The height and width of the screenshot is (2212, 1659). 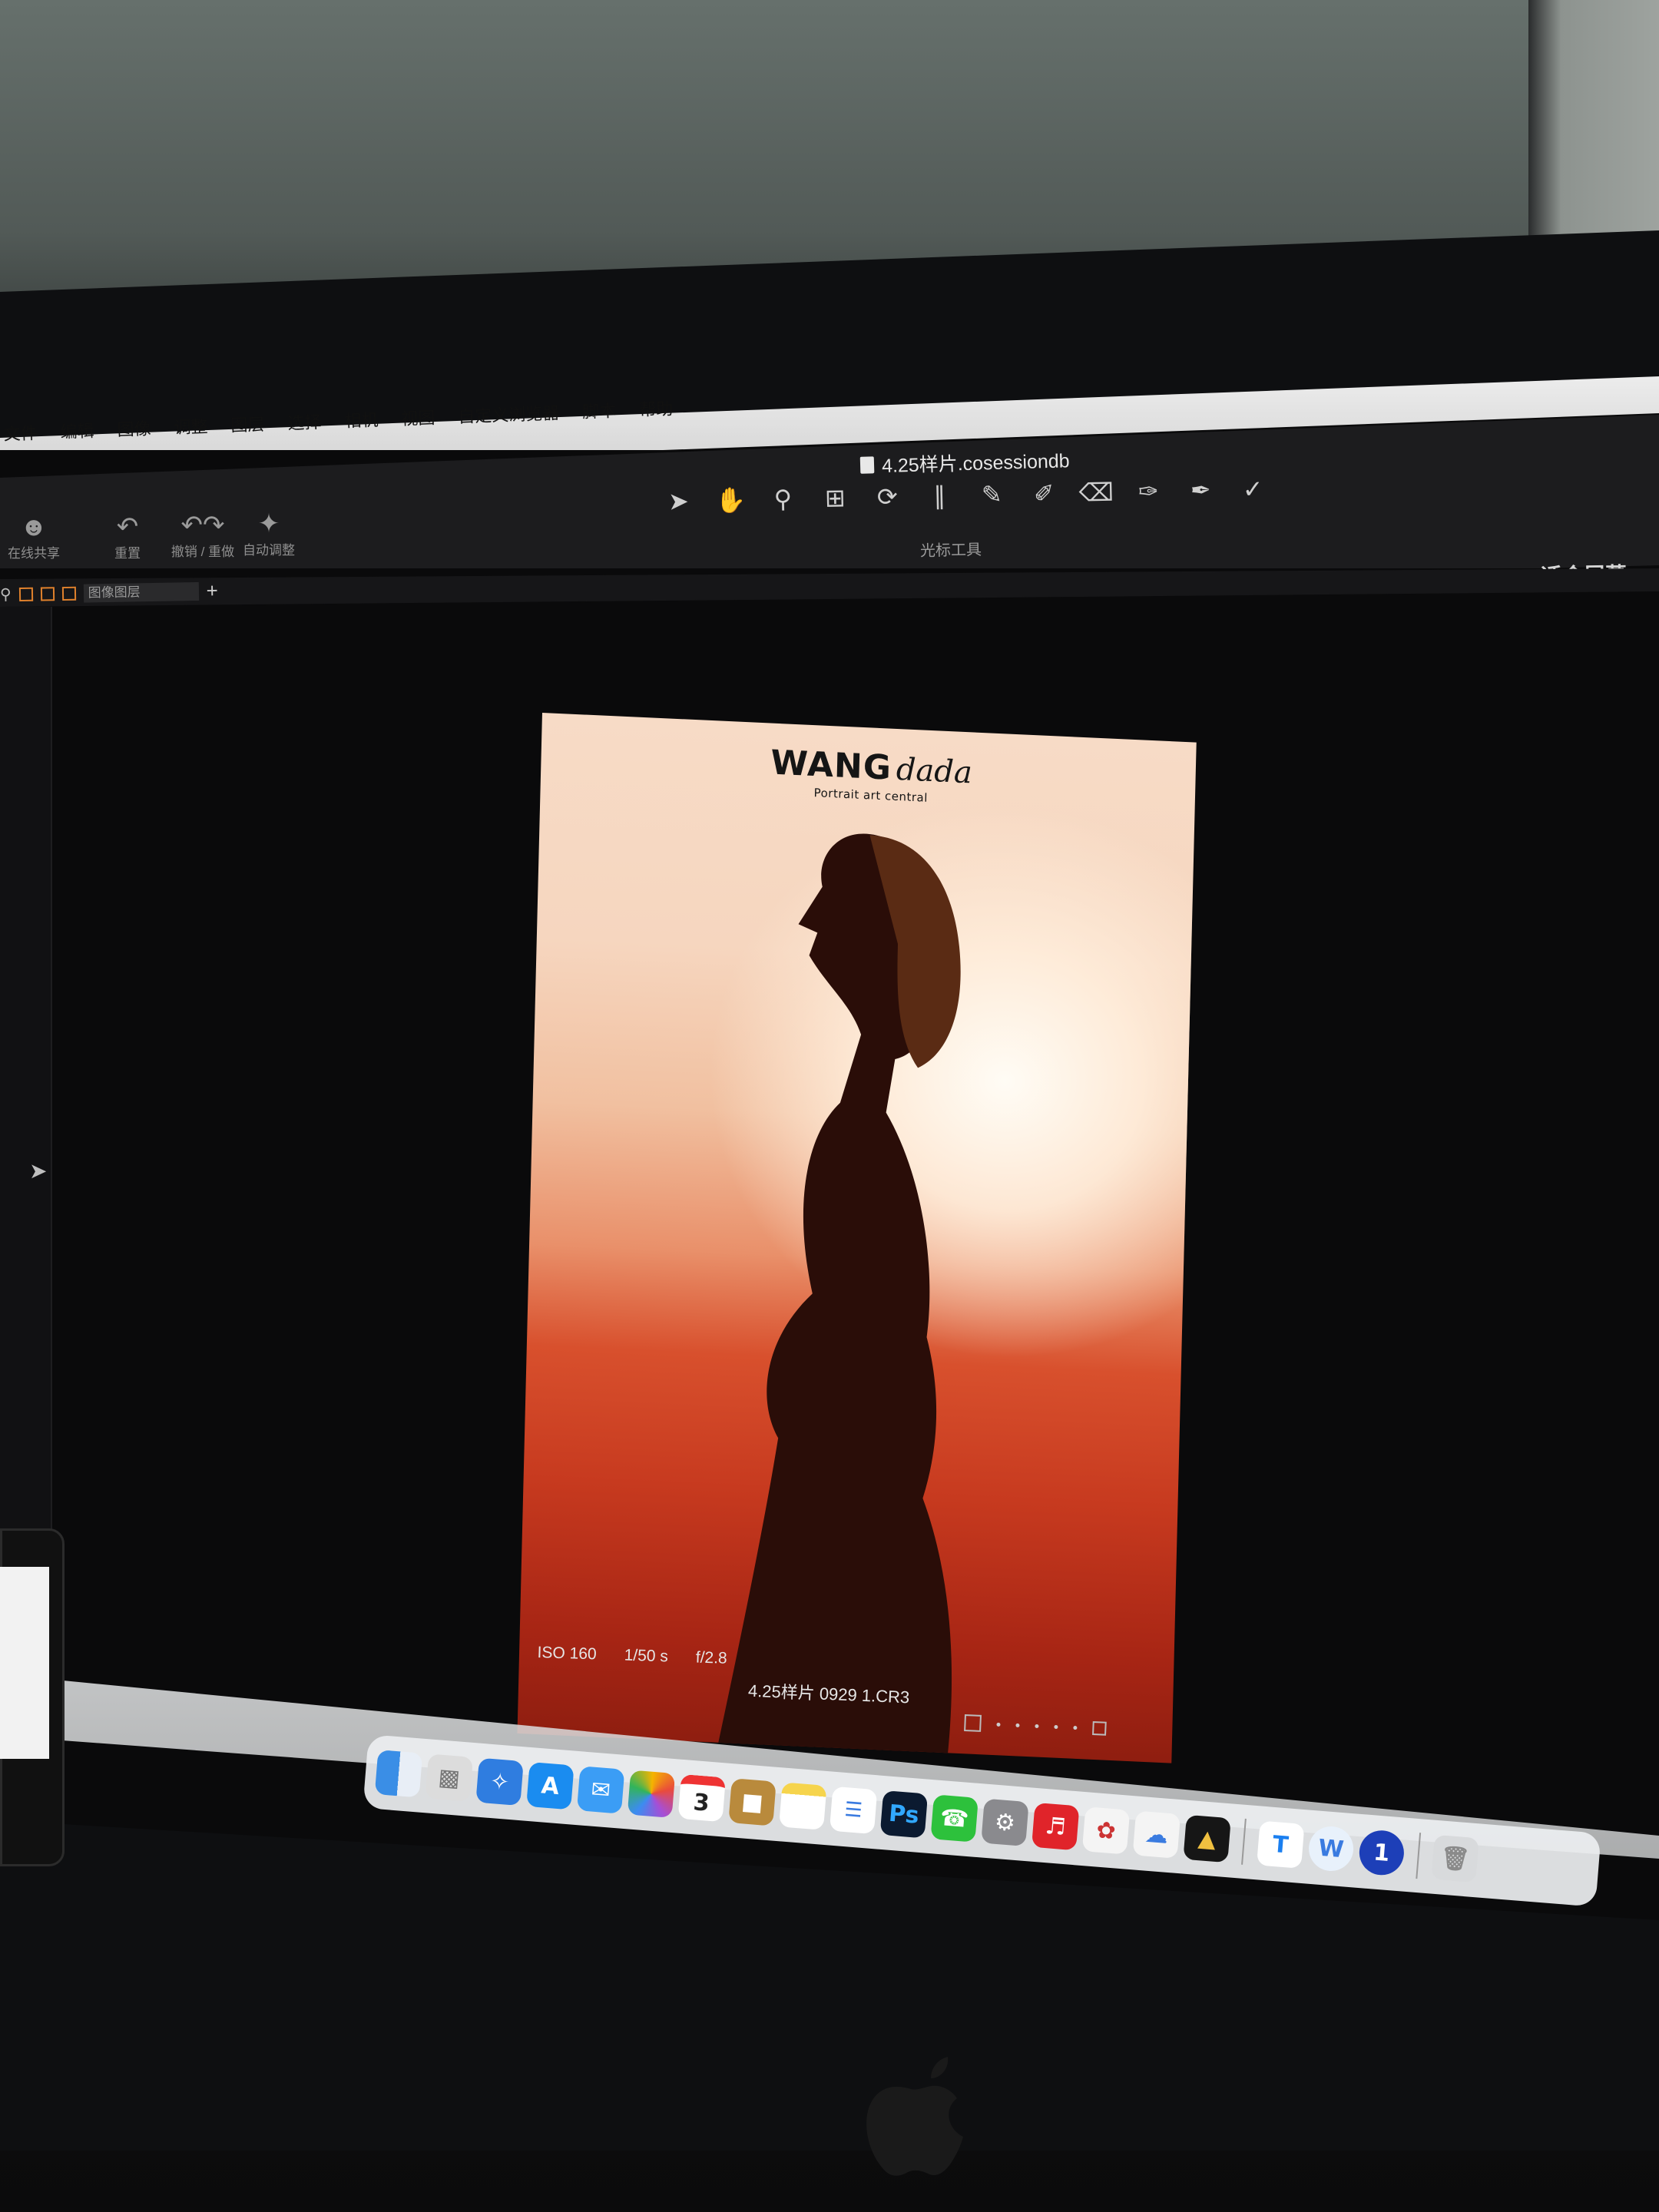 I want to click on launchpad-icon: ▩, so click(x=450, y=1777).